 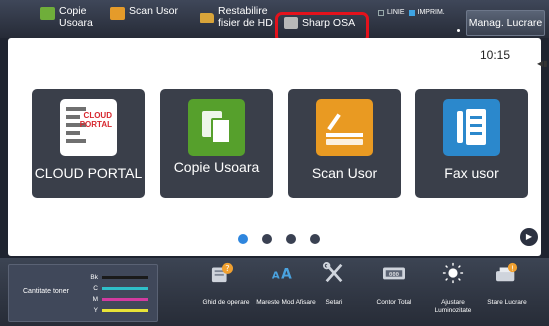 What do you see at coordinates (344, 173) in the screenshot?
I see `tile-label: Scan Usor` at bounding box center [344, 173].